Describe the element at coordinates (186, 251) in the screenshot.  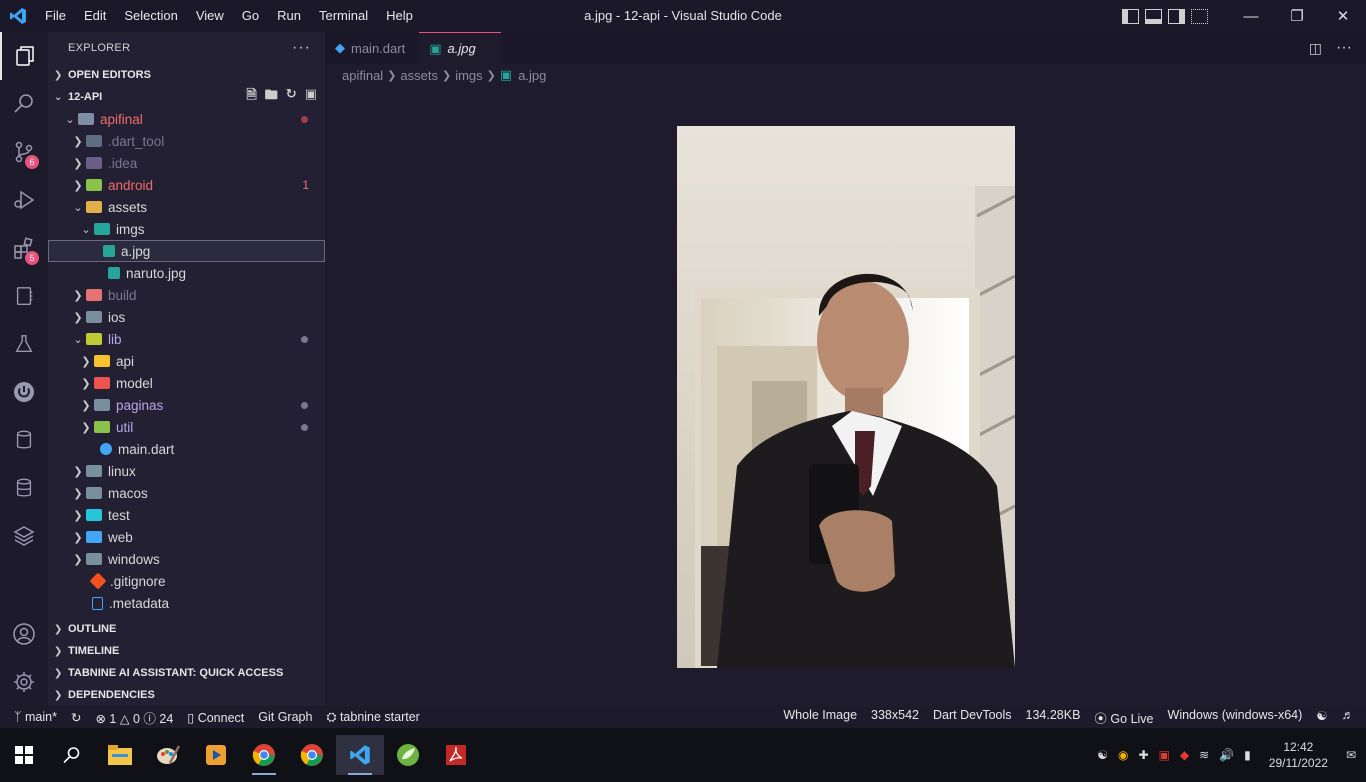
I see `tree-item-a-jpg: a.jpg` at that location.